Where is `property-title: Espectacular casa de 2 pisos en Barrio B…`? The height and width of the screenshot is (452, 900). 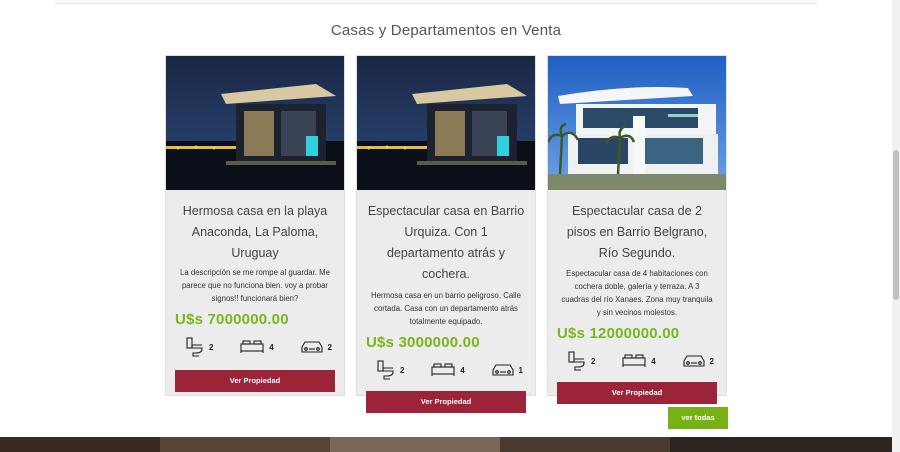
property-title: Espectacular casa de 2 pisos en Barrio B… is located at coordinates (637, 232).